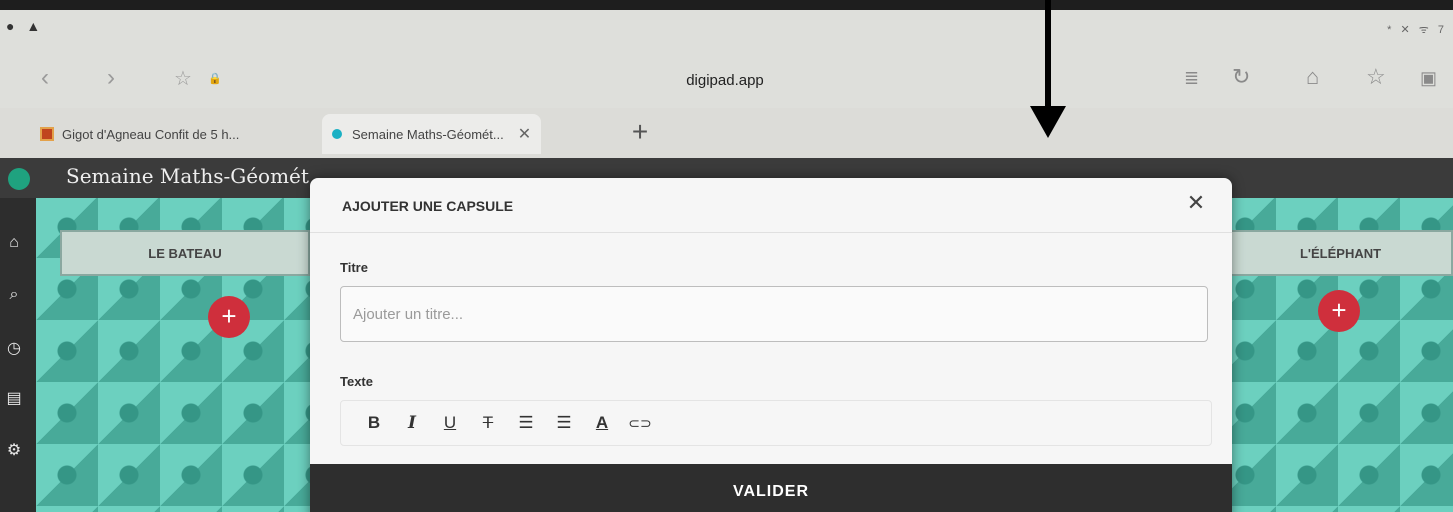 Image resolution: width=1453 pixels, height=512 pixels. What do you see at coordinates (1191, 78) in the screenshot?
I see `reader-mode-icon: ≣` at bounding box center [1191, 78].